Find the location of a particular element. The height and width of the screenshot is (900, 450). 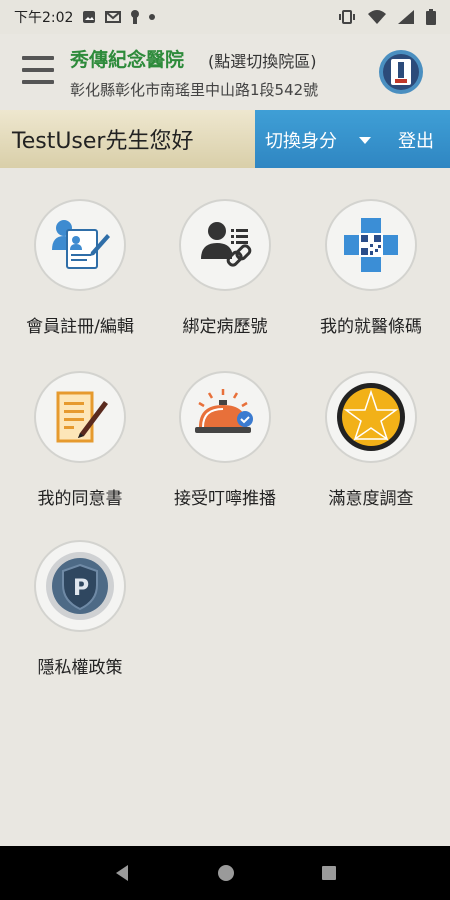

greeting-box: TestUser先生您好 is located at coordinates (127, 139).